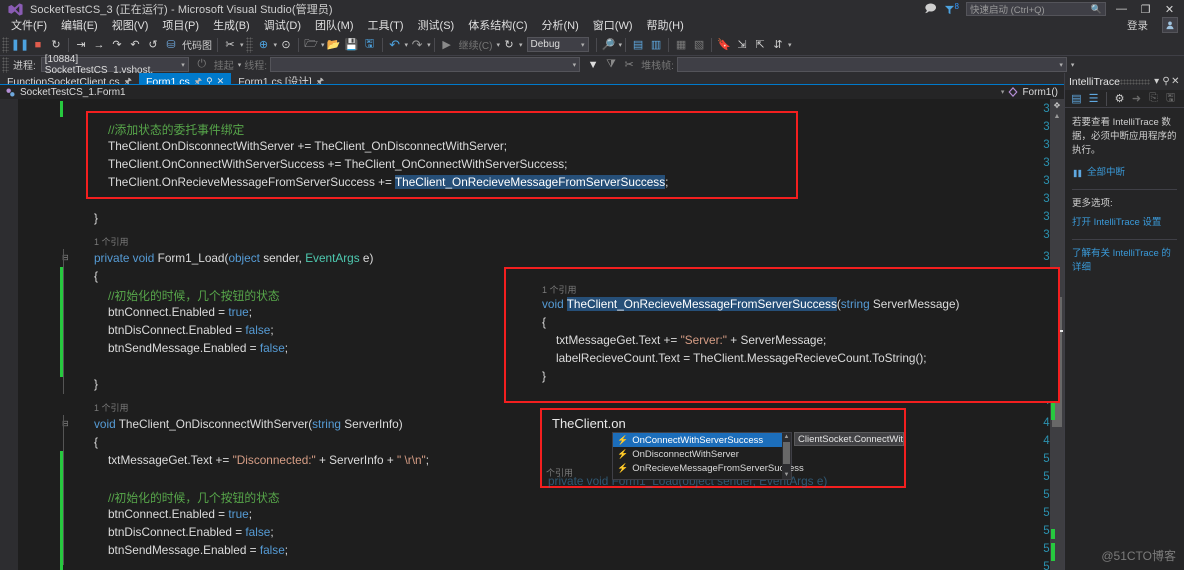 This screenshot has height=570, width=1184. I want to click on save-icon: 💾, so click(352, 45).